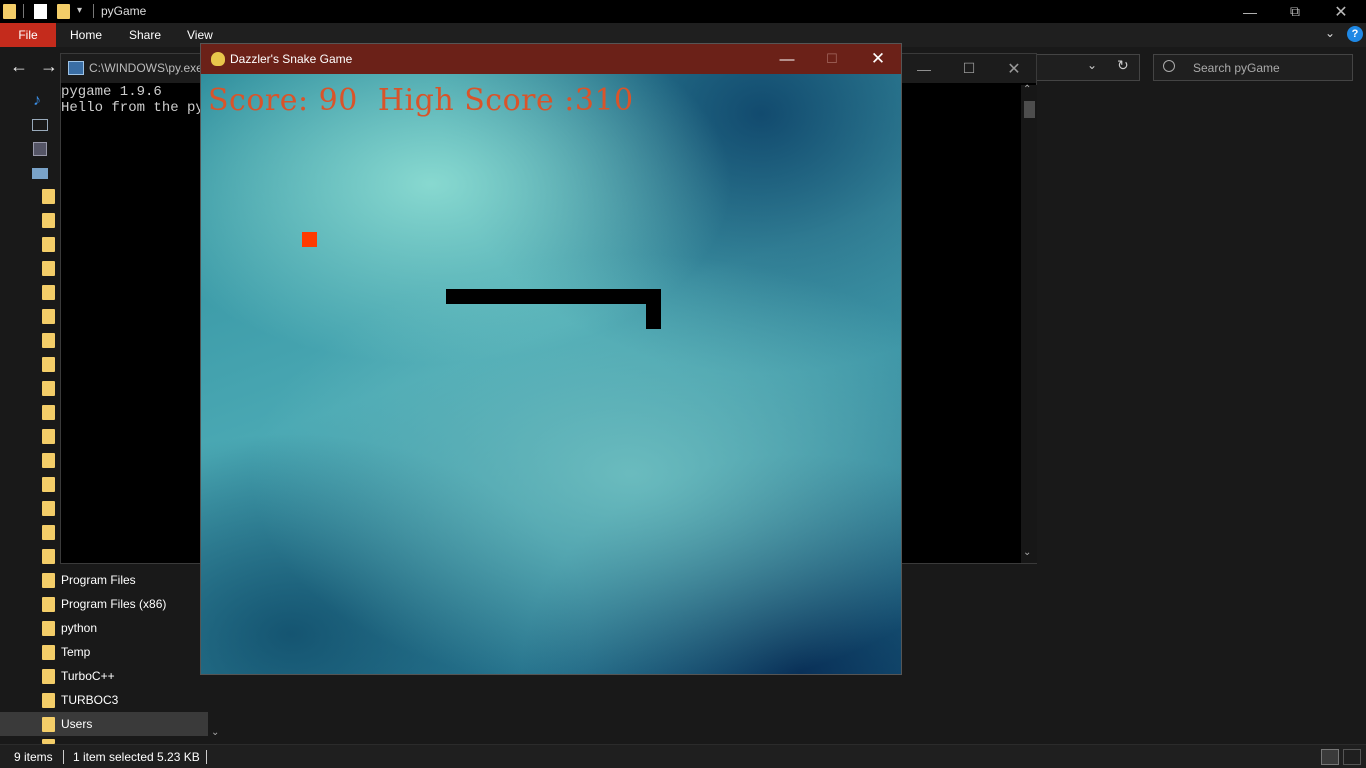  Describe the element at coordinates (421, 100) in the screenshot. I see `score-display: Score: 90 High Score :310` at that location.